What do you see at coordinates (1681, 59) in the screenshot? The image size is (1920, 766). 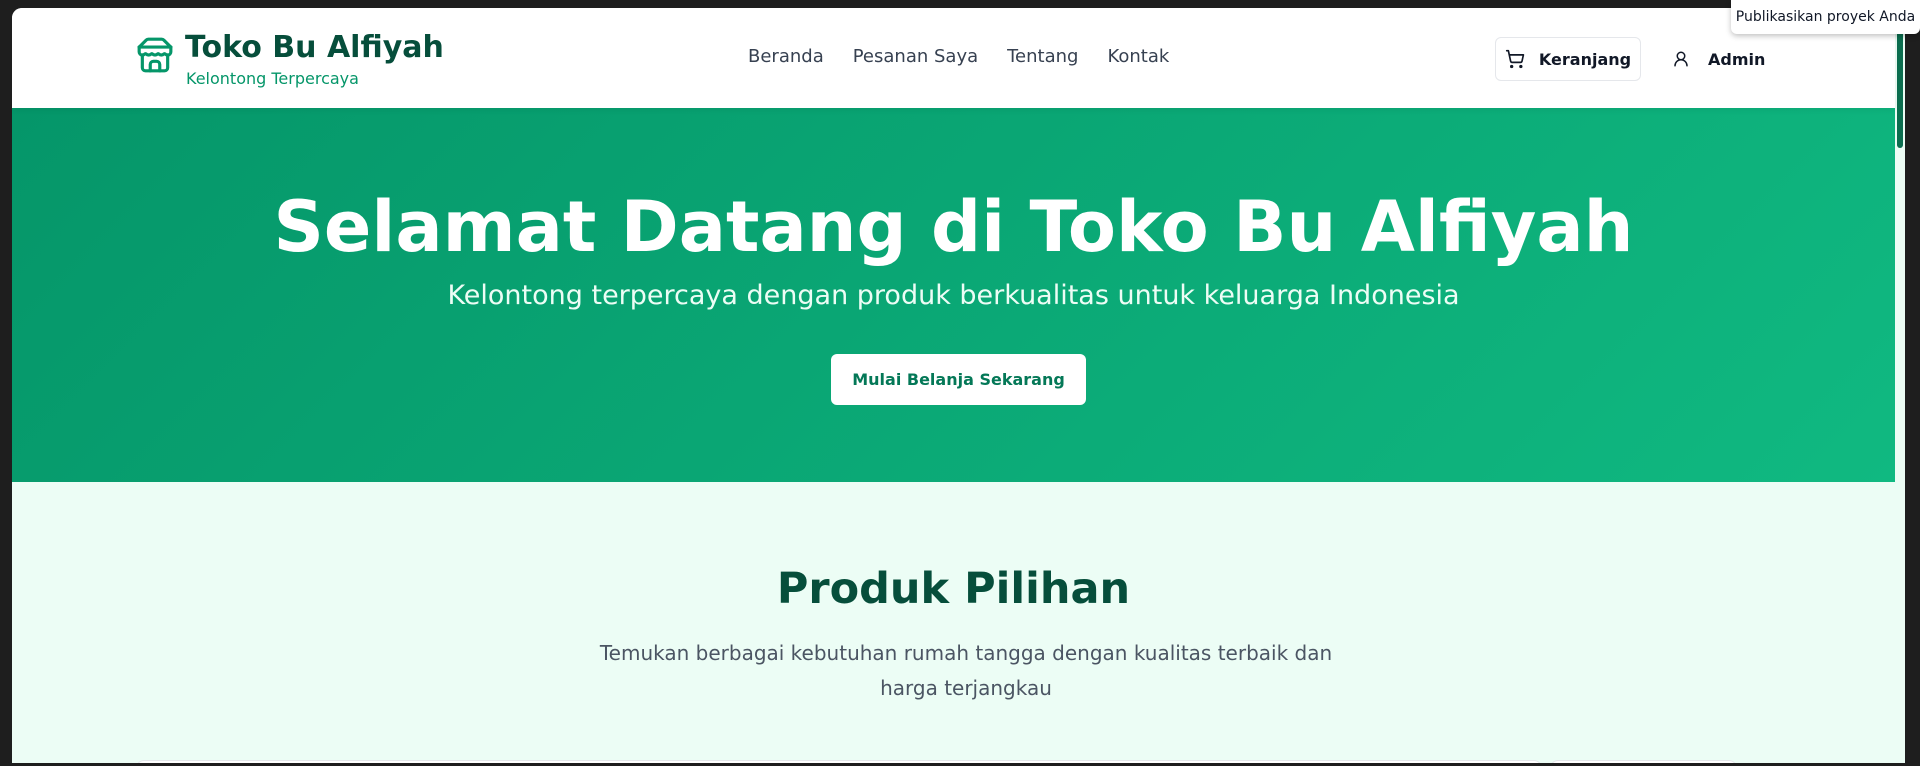 I see `user-icon` at bounding box center [1681, 59].